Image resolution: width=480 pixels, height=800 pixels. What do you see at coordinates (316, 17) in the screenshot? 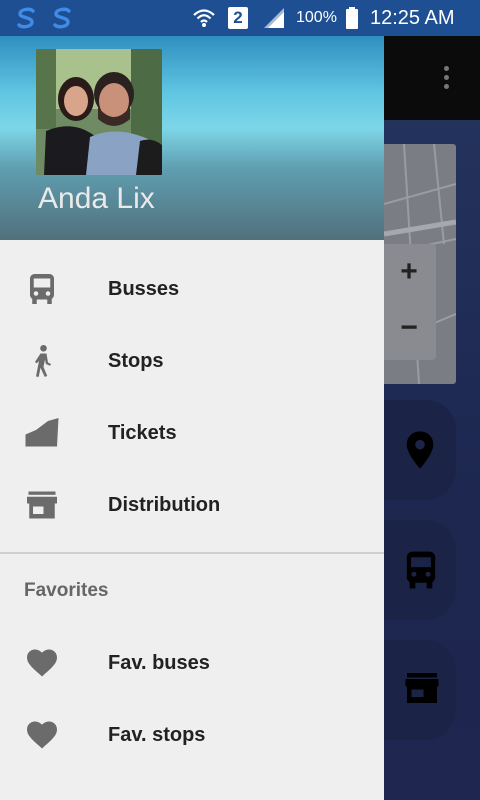
I see `battery-percent: 100%` at bounding box center [316, 17].